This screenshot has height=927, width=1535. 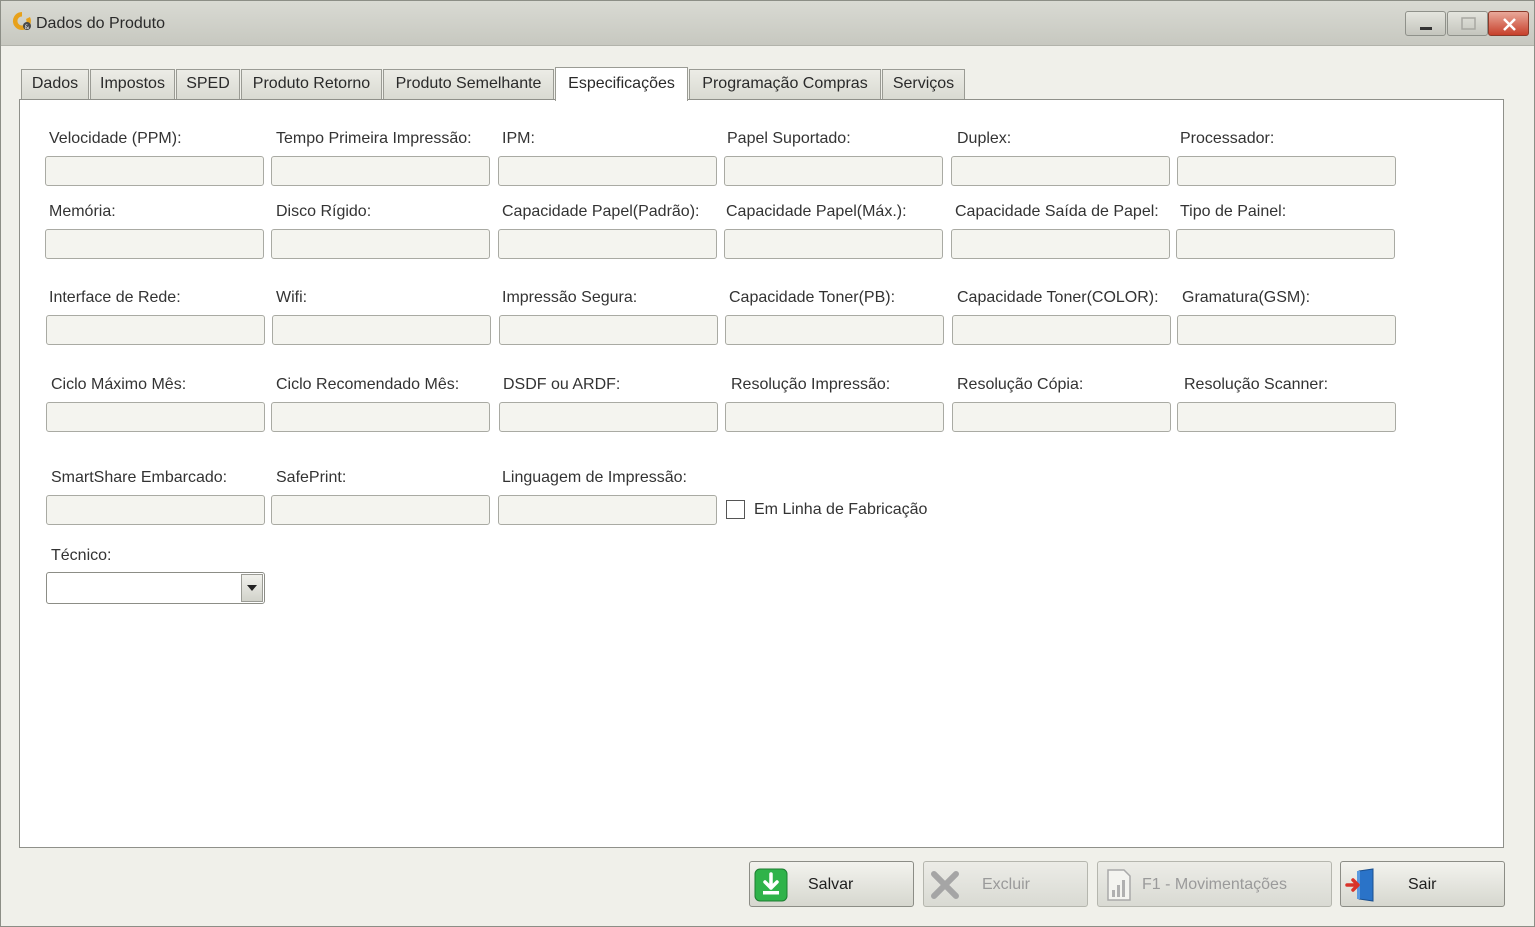 I want to click on em-linha-de-fabricacao-checkbox, so click(x=735, y=509).